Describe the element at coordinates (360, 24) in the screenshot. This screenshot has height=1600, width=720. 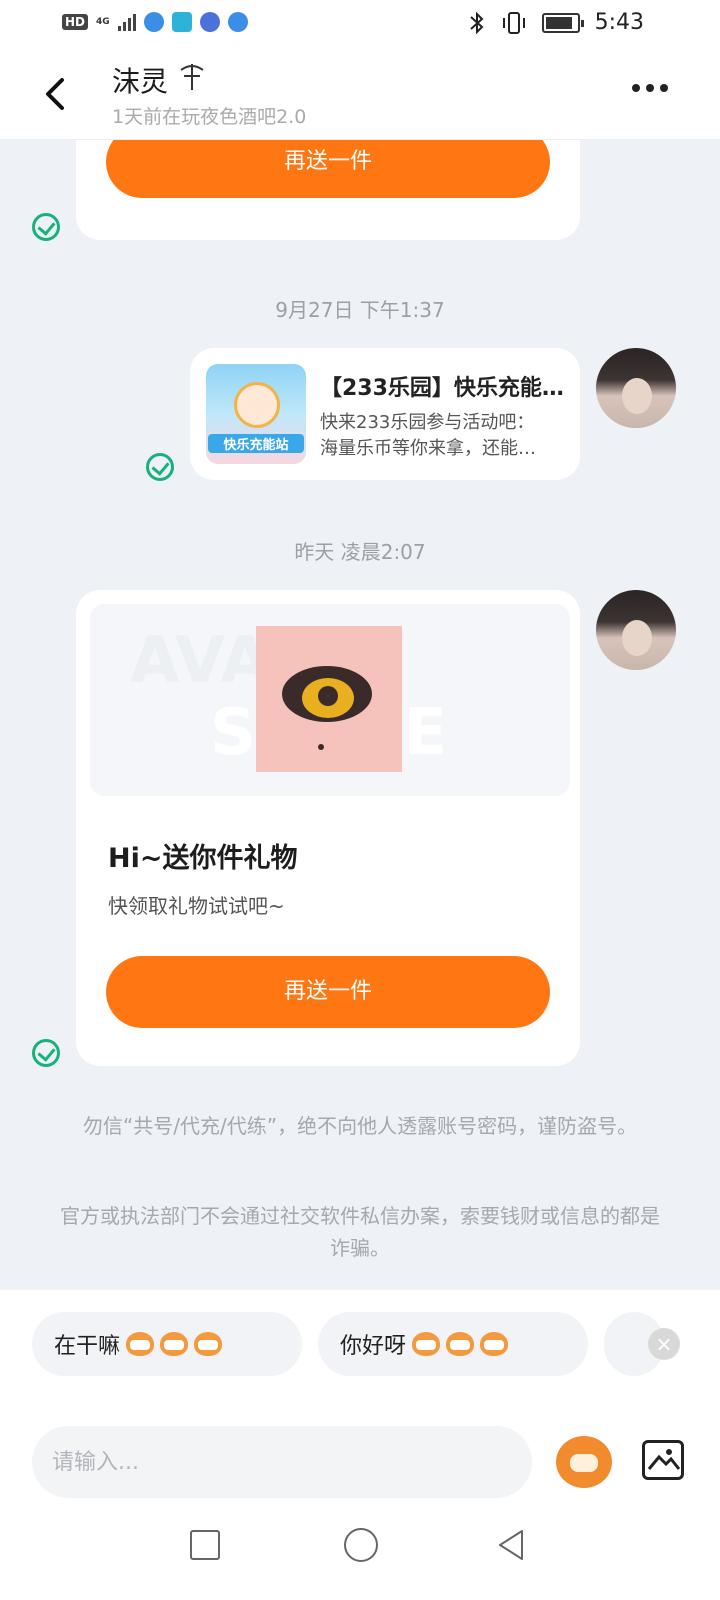
I see `status-bar: HD 4G 5:43` at that location.